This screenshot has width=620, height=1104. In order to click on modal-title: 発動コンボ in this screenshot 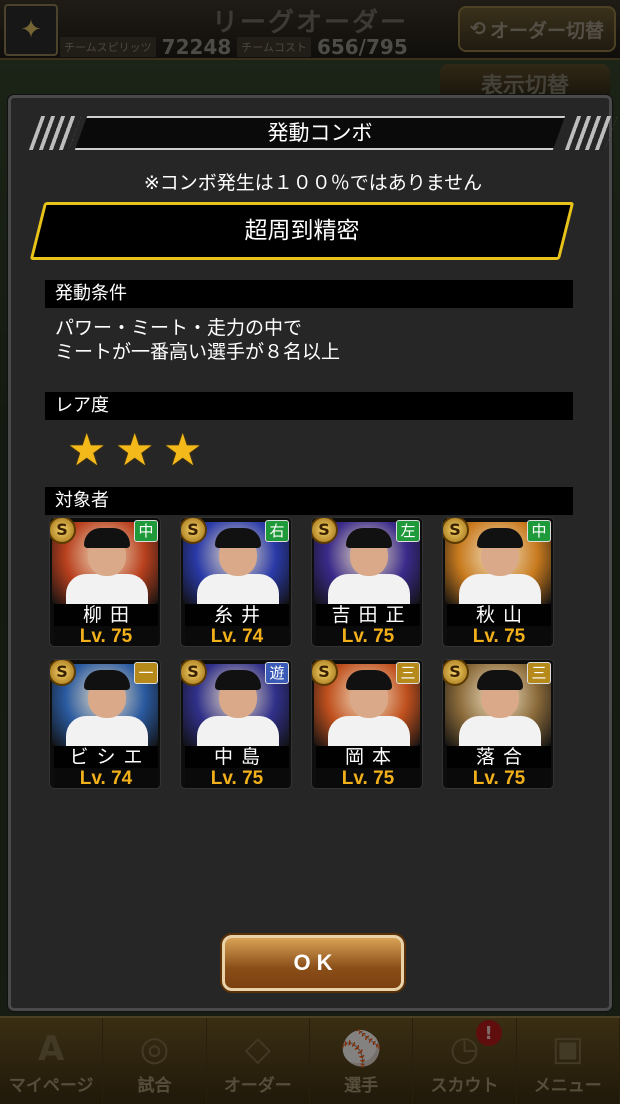, I will do `click(320, 133)`.